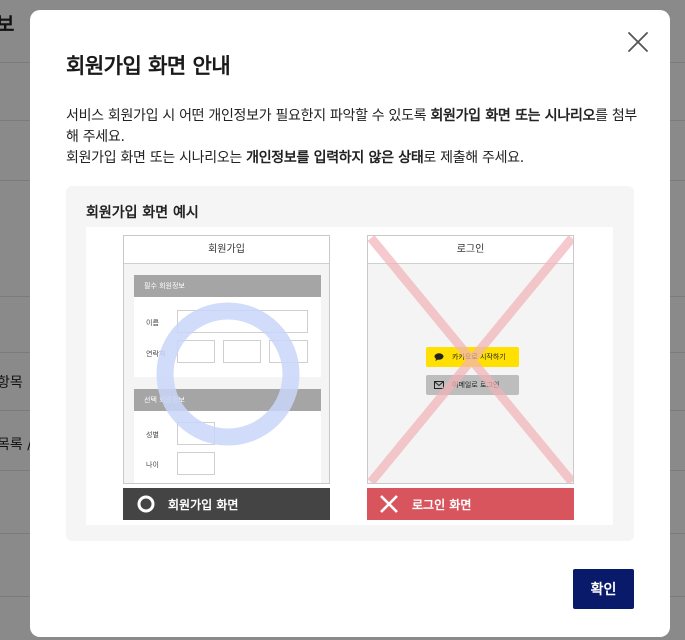  What do you see at coordinates (146, 504) in the screenshot?
I see `circle-icon` at bounding box center [146, 504].